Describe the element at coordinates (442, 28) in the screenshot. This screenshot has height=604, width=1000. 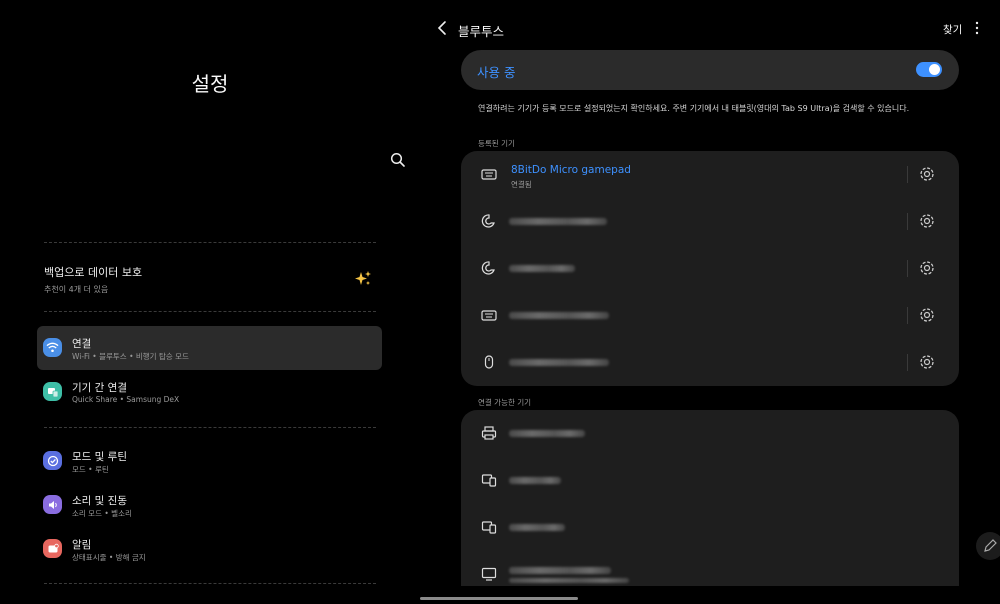
I see `back-icon` at that location.